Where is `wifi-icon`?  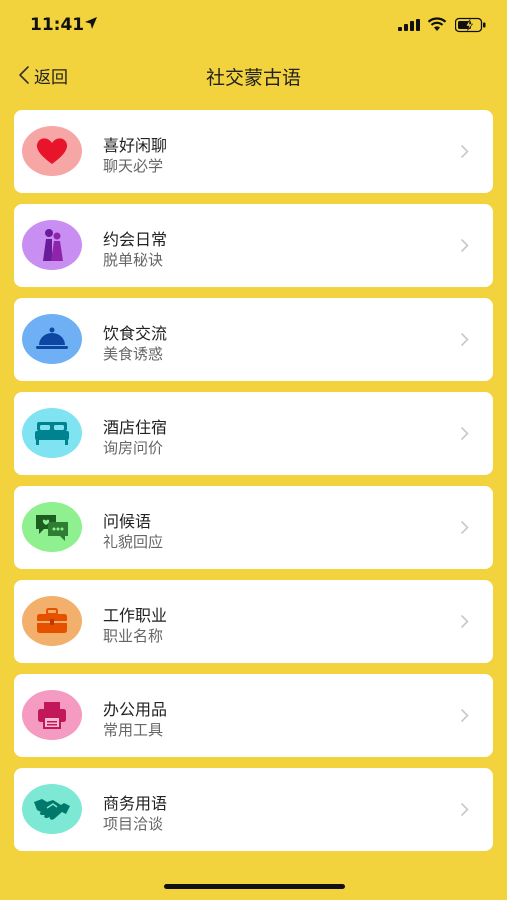 wifi-icon is located at coordinates (437, 24).